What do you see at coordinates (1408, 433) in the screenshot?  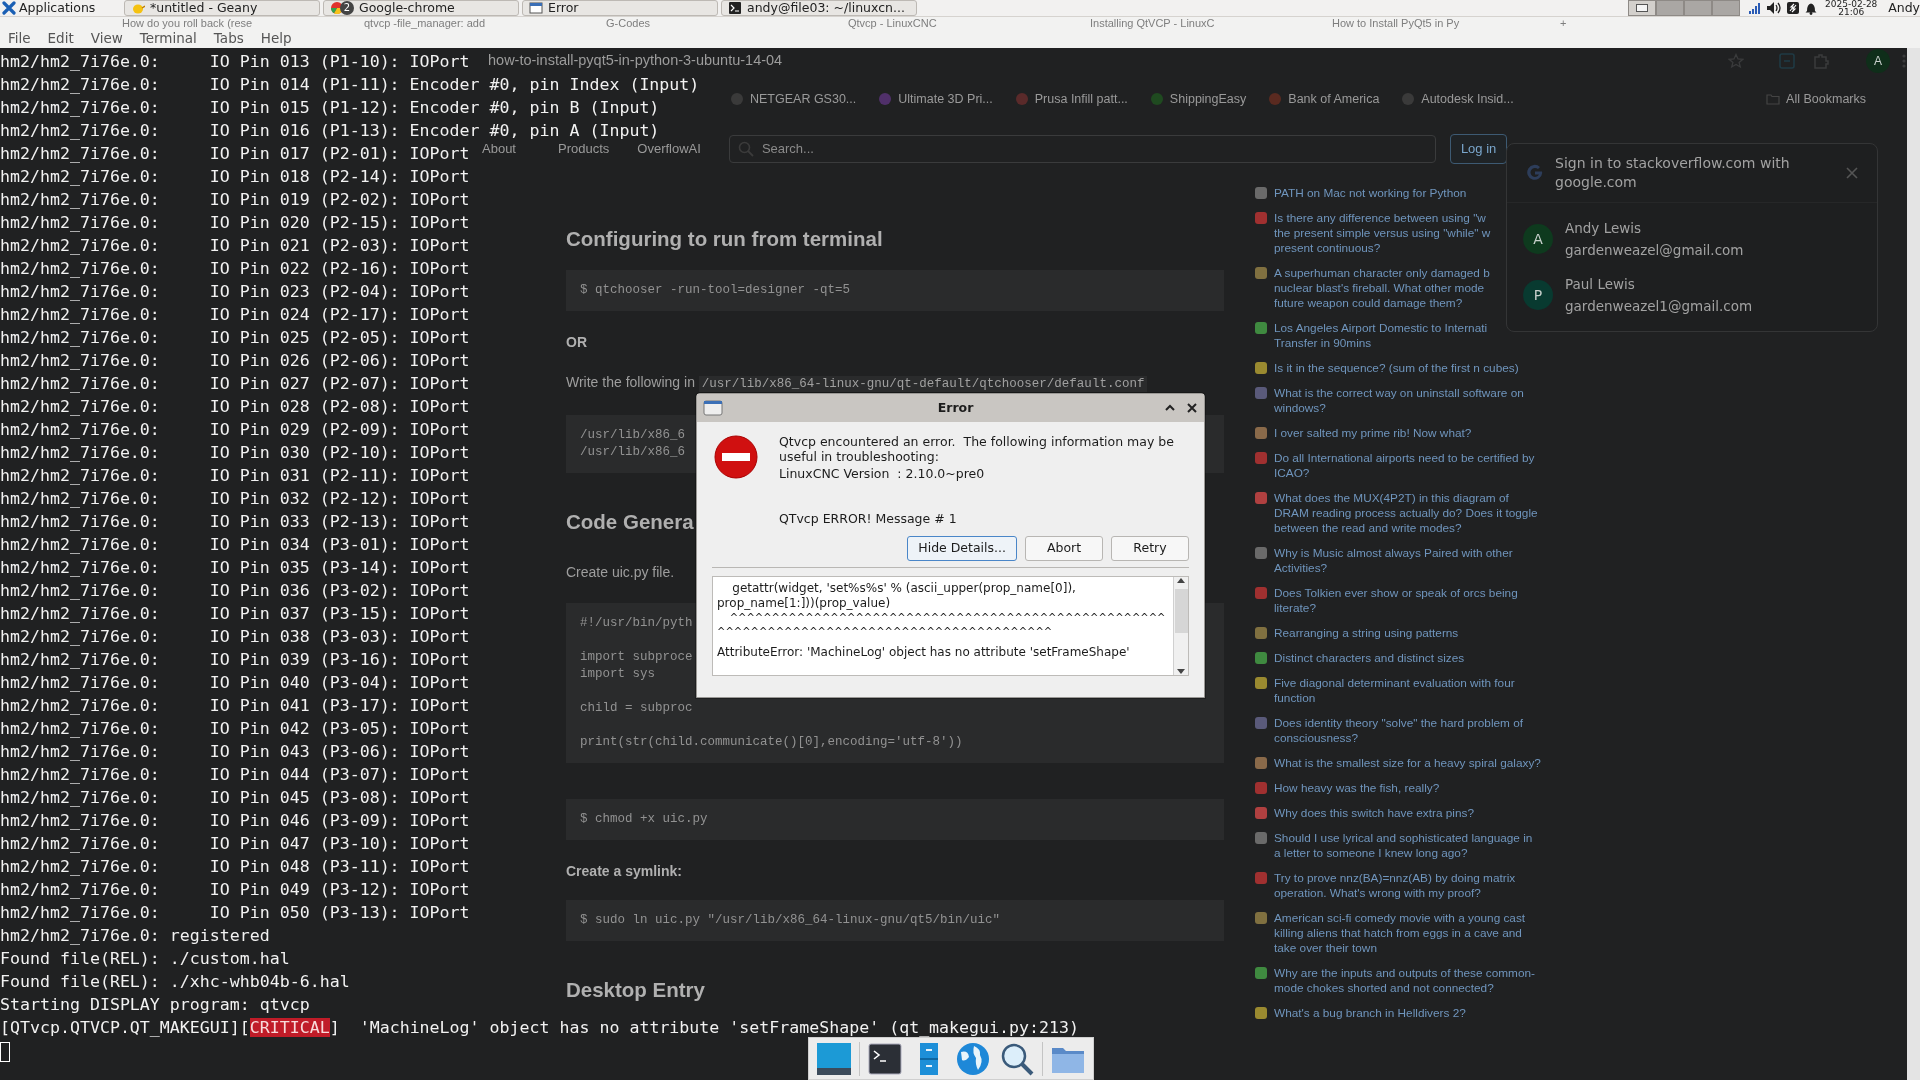 I see `question-link: I over salted my prime rib! Now what?` at bounding box center [1408, 433].